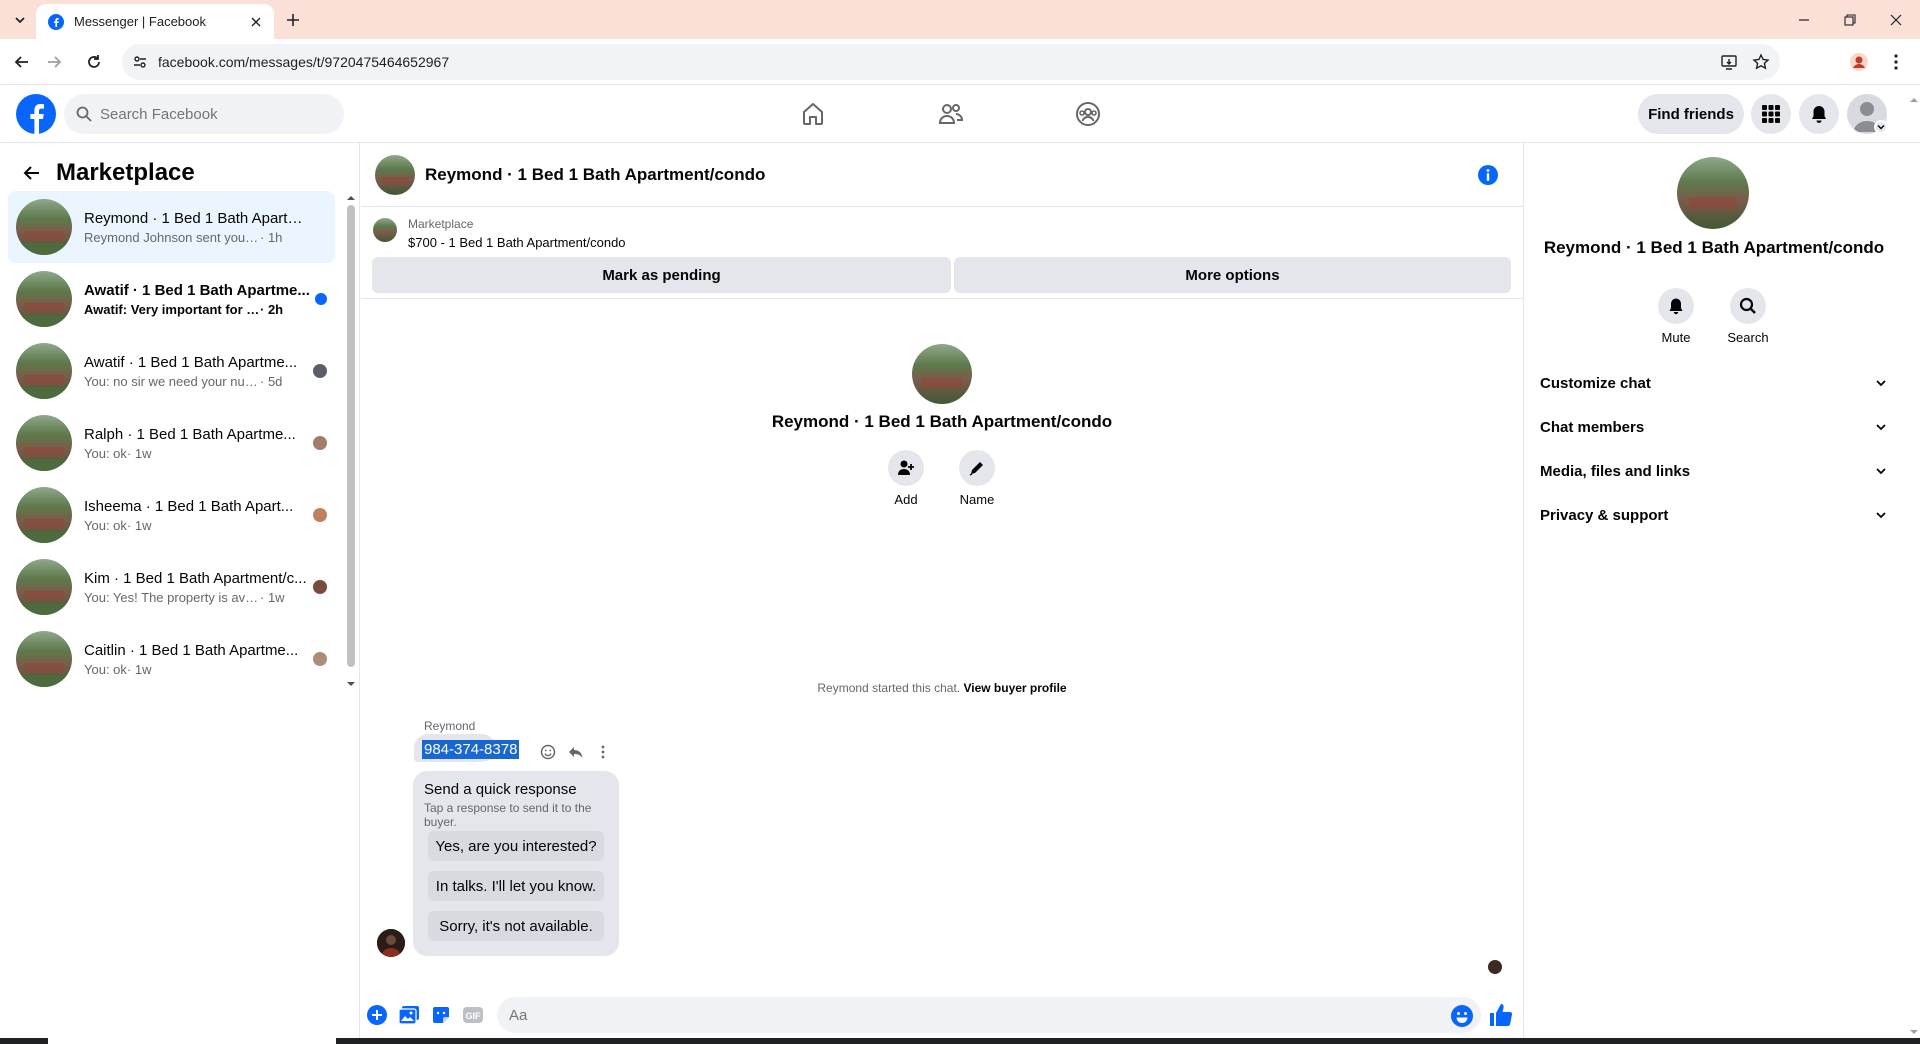 The height and width of the screenshot is (1044, 1920). What do you see at coordinates (20, 20) in the screenshot?
I see `tab-list-button` at bounding box center [20, 20].